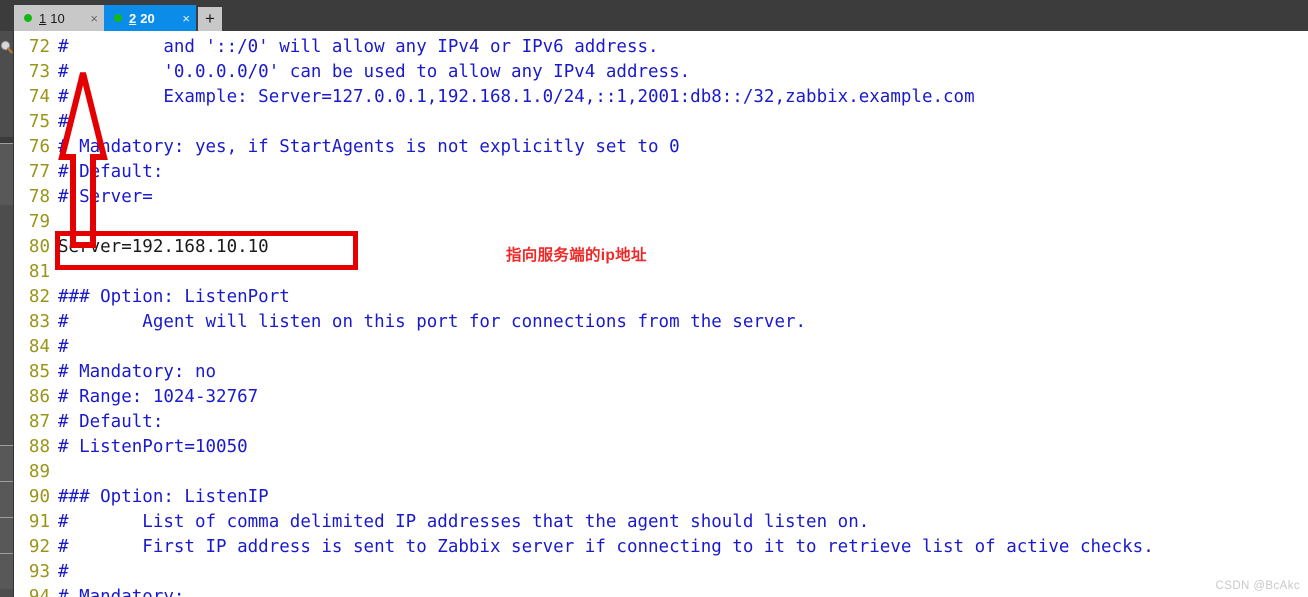 The width and height of the screenshot is (1308, 597). What do you see at coordinates (661, 122) in the screenshot?
I see `code-line: 75 #` at bounding box center [661, 122].